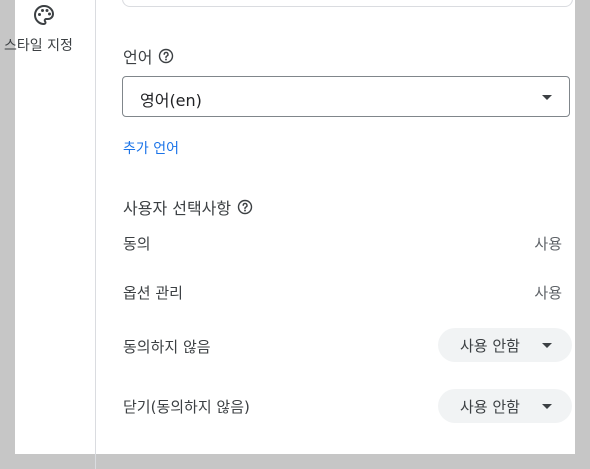 The image size is (590, 469). What do you see at coordinates (38, 46) in the screenshot?
I see `sidebar-item-label: 스타일 지정` at bounding box center [38, 46].